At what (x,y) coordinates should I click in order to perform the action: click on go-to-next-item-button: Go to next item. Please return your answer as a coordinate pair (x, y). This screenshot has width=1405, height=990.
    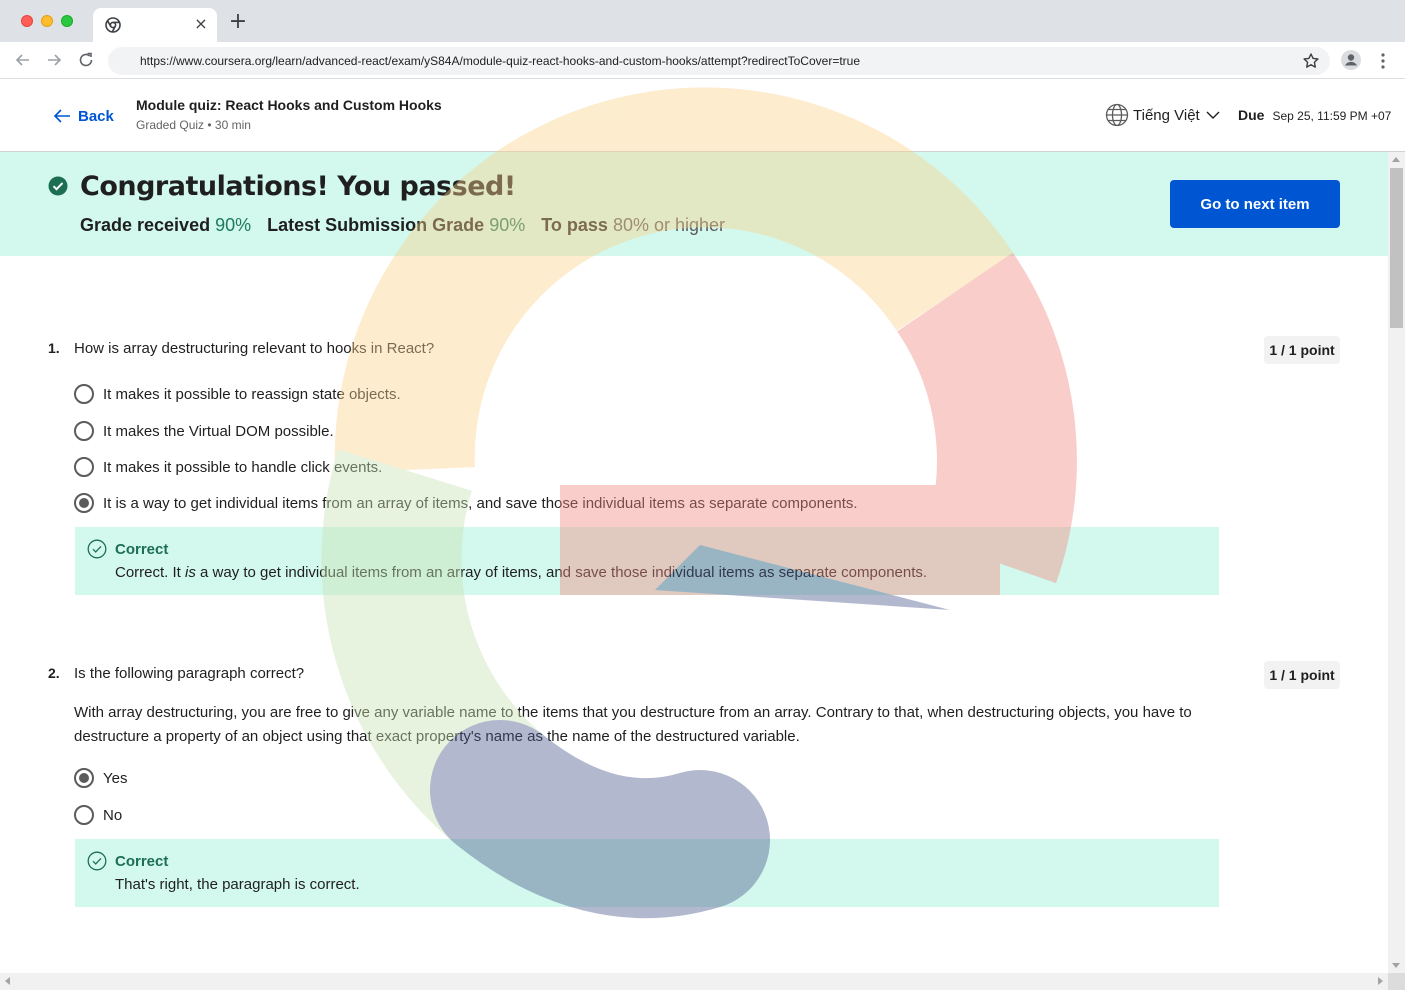
    Looking at the image, I should click on (1255, 204).